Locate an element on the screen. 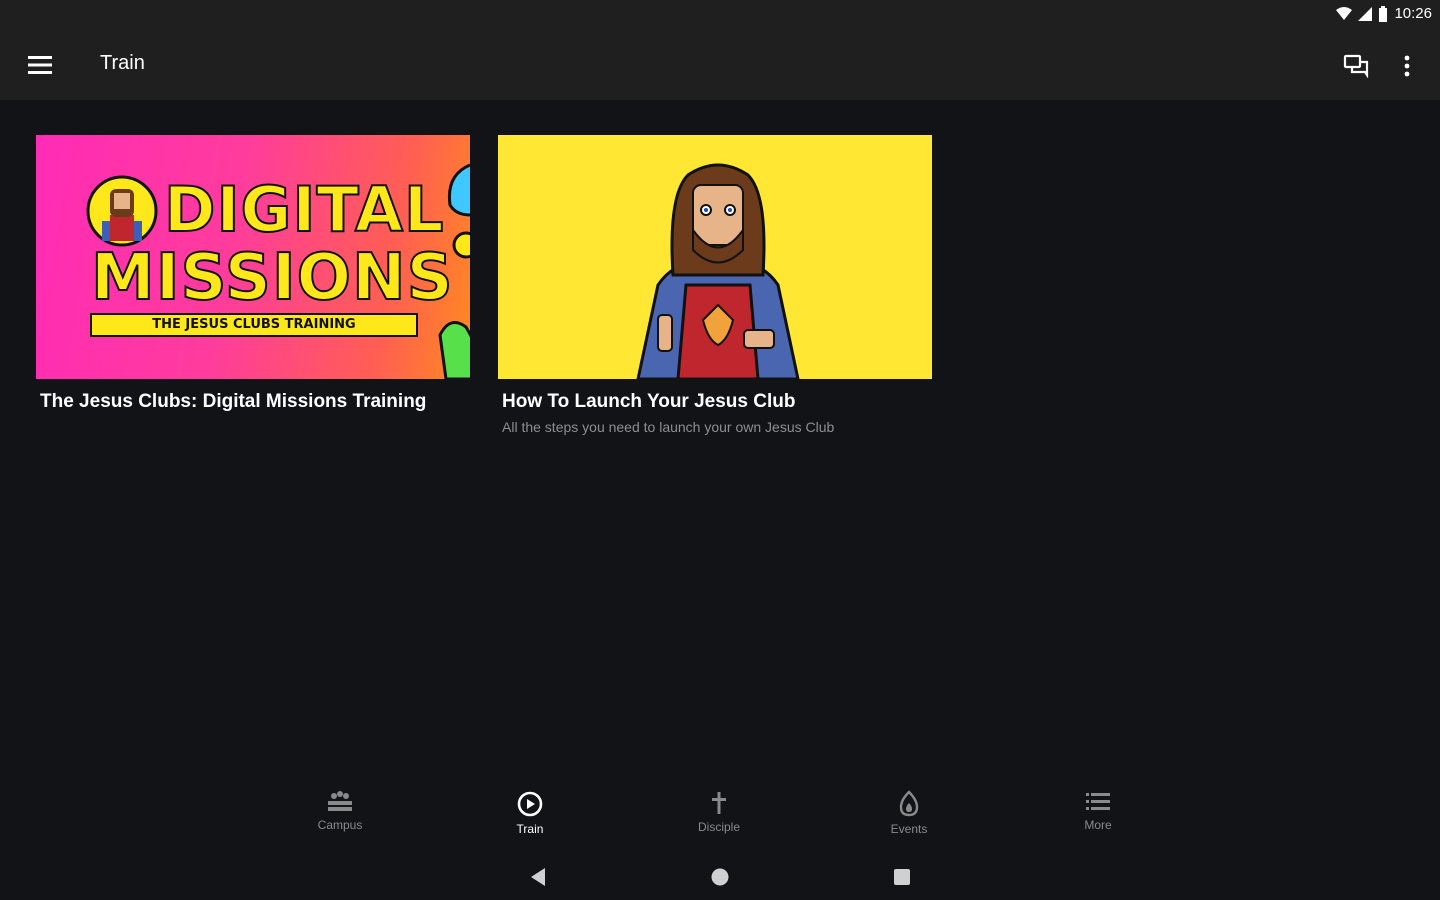 The image size is (1440, 900). thumbnail-text-line2: MISSIONS is located at coordinates (272, 278).